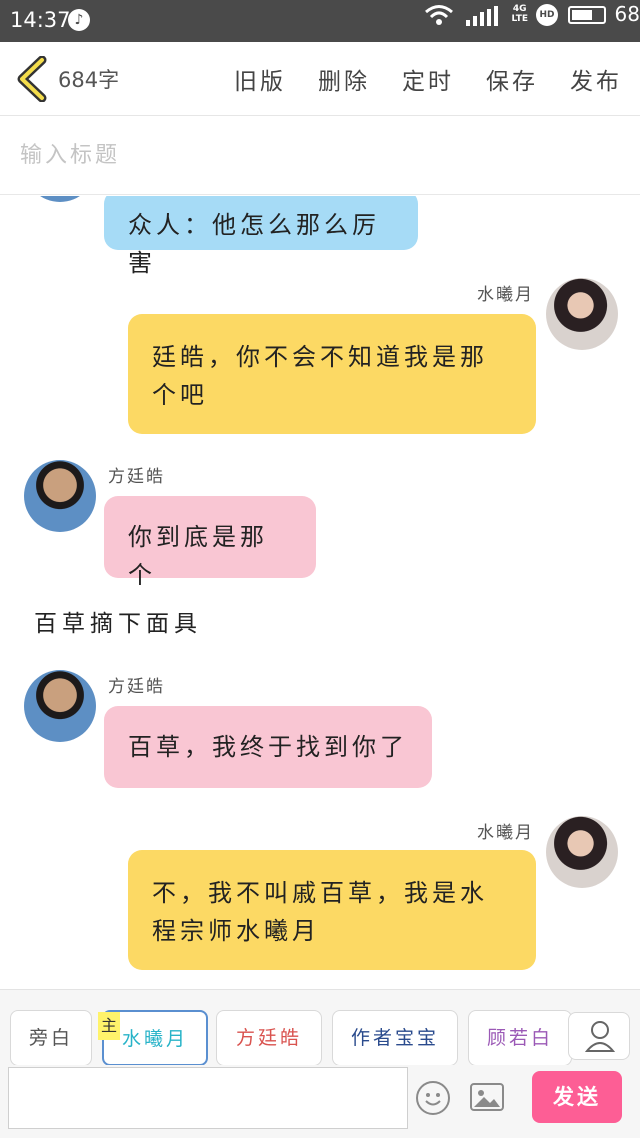 This screenshot has height=1138, width=640. Describe the element at coordinates (109, 1026) in the screenshot. I see `main-role-tag: 主` at that location.